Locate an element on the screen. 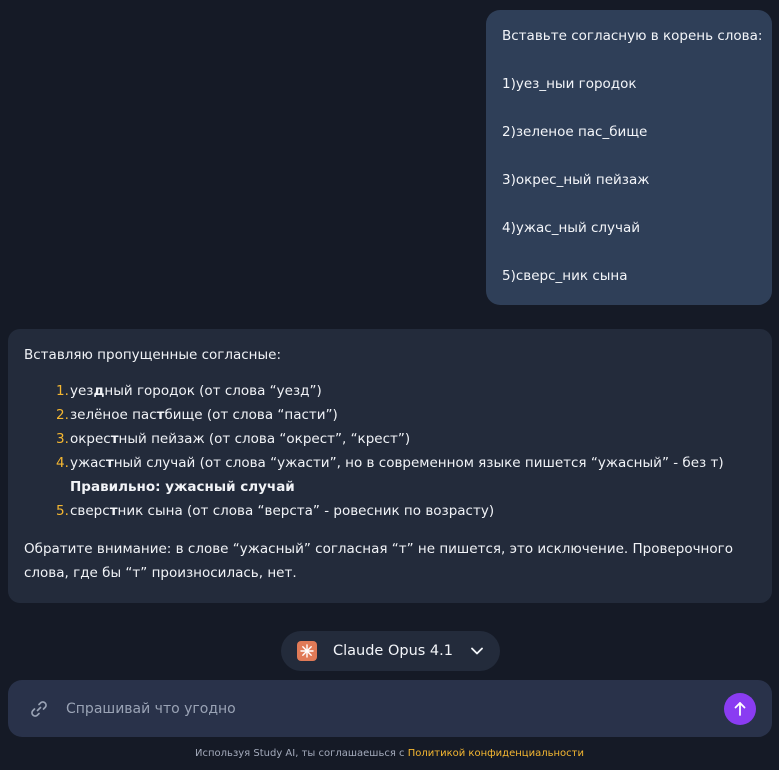 The height and width of the screenshot is (770, 779). answer-number: 2 is located at coordinates (62, 415).